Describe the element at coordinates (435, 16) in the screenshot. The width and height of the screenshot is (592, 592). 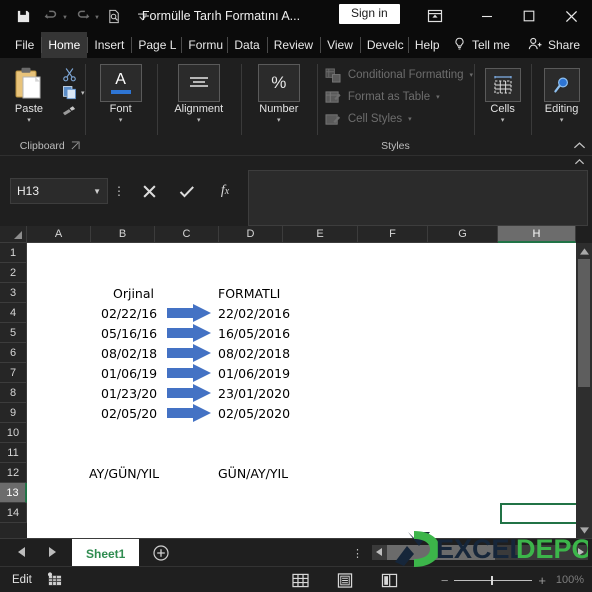
I see `ribbon-display-options-icon` at that location.